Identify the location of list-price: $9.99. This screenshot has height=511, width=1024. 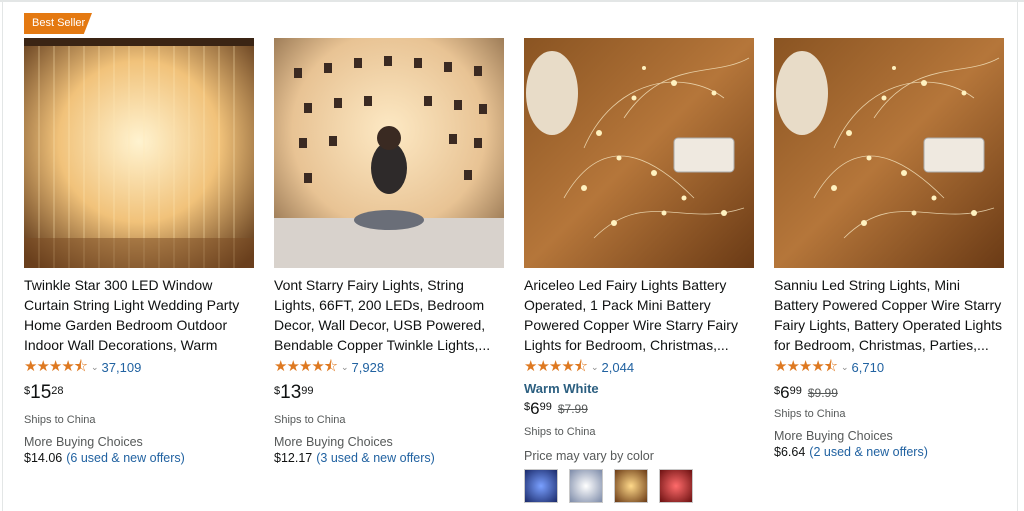
(822, 393).